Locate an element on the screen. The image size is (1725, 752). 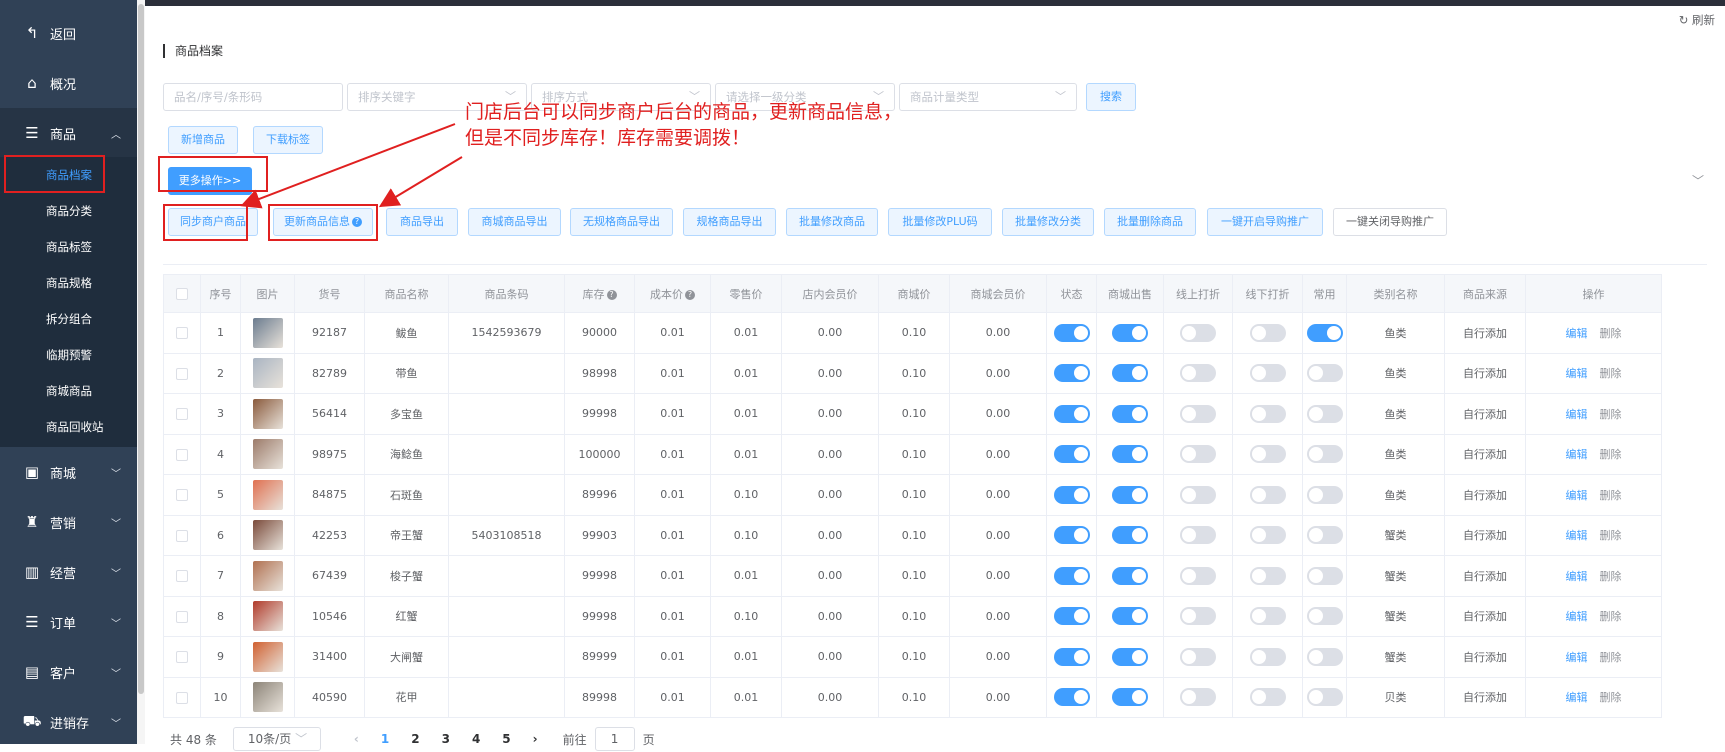
select-all-checkbox is located at coordinates (182, 294).